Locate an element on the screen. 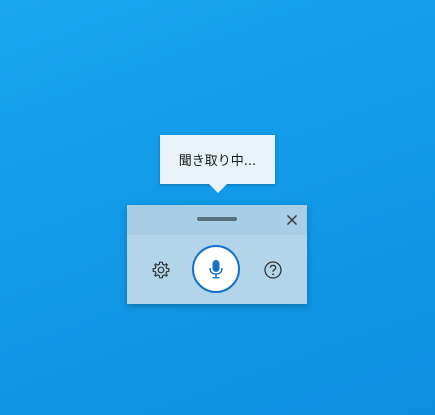  help-button is located at coordinates (273, 270).